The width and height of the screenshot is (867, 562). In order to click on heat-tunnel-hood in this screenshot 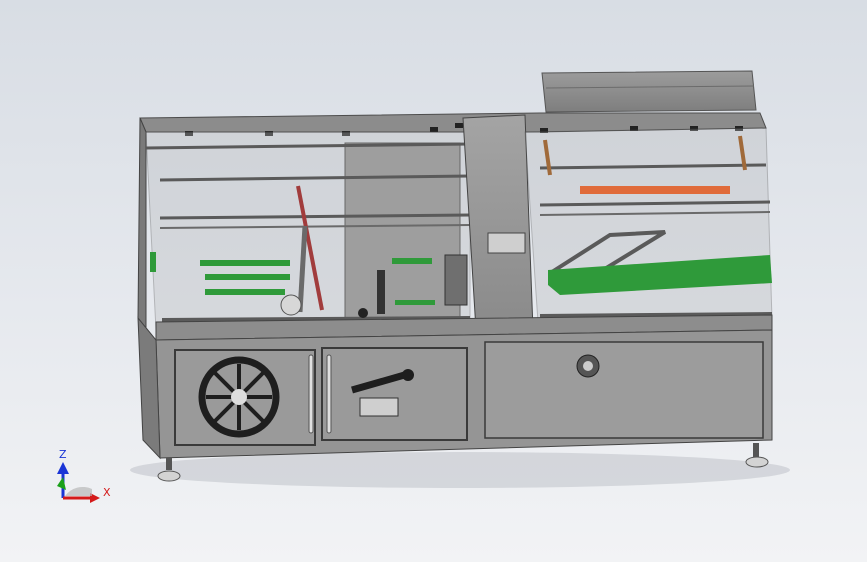, I will do `click(649, 91)`.